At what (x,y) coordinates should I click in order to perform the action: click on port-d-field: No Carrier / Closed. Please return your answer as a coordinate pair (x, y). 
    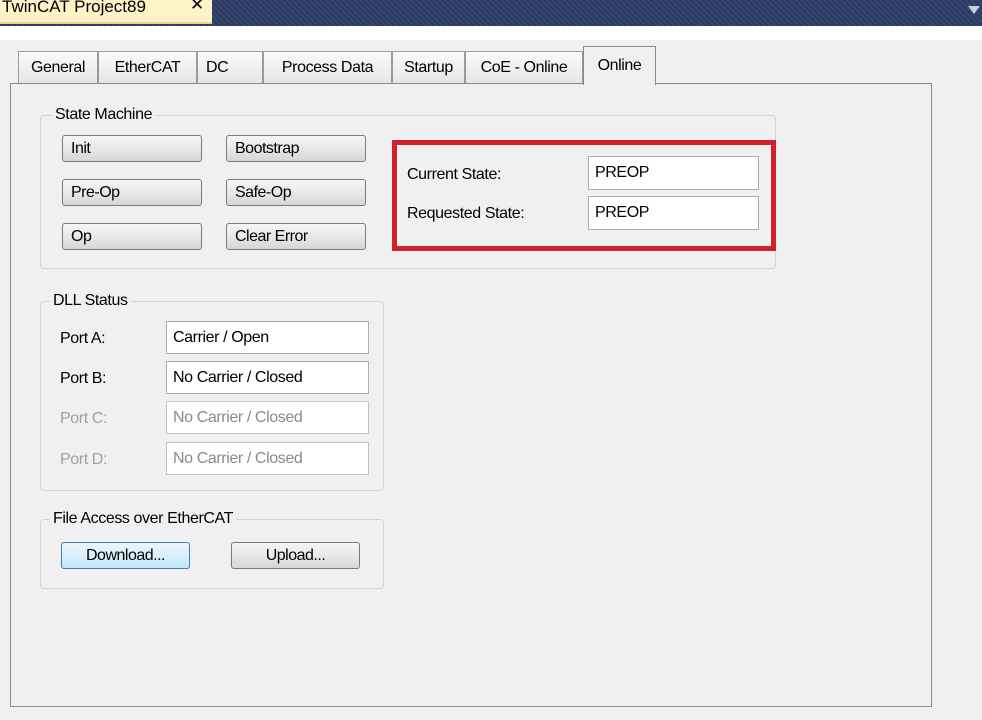
    Looking at the image, I should click on (267, 458).